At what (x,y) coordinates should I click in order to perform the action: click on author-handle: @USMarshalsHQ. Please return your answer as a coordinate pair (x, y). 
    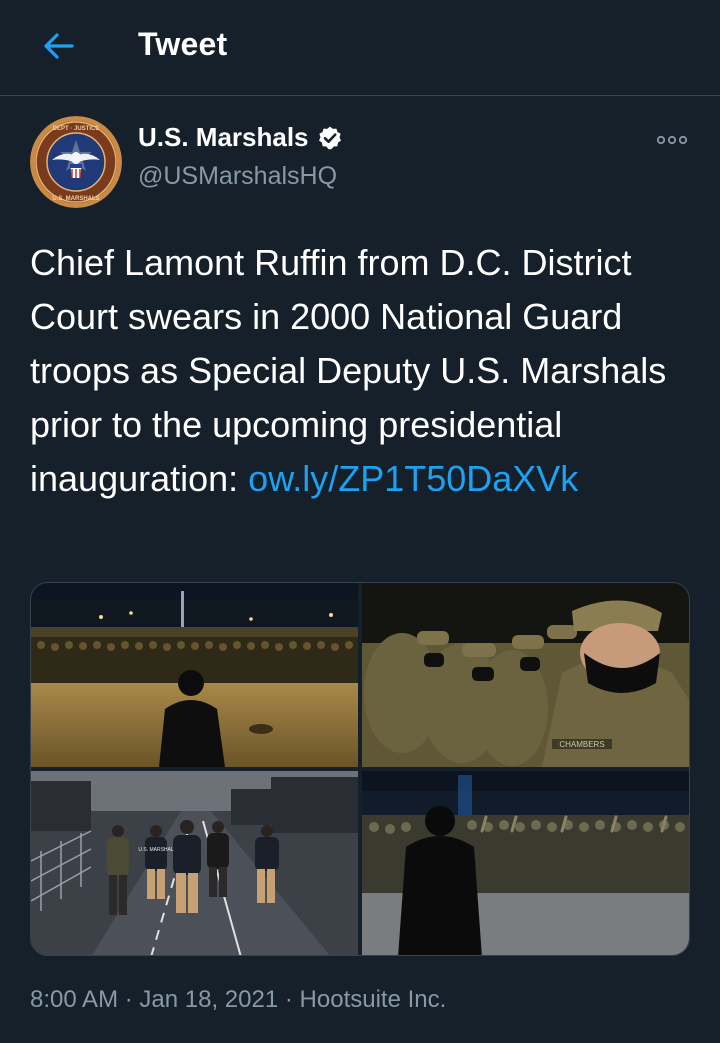
    Looking at the image, I should click on (237, 176).